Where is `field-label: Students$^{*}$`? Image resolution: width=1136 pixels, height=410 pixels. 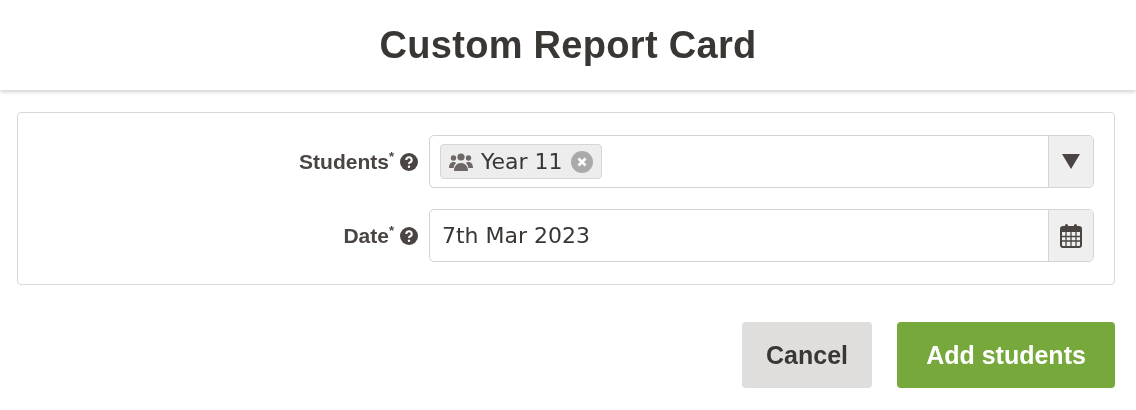
field-label: Students$^{*}$ is located at coordinates (346, 161).